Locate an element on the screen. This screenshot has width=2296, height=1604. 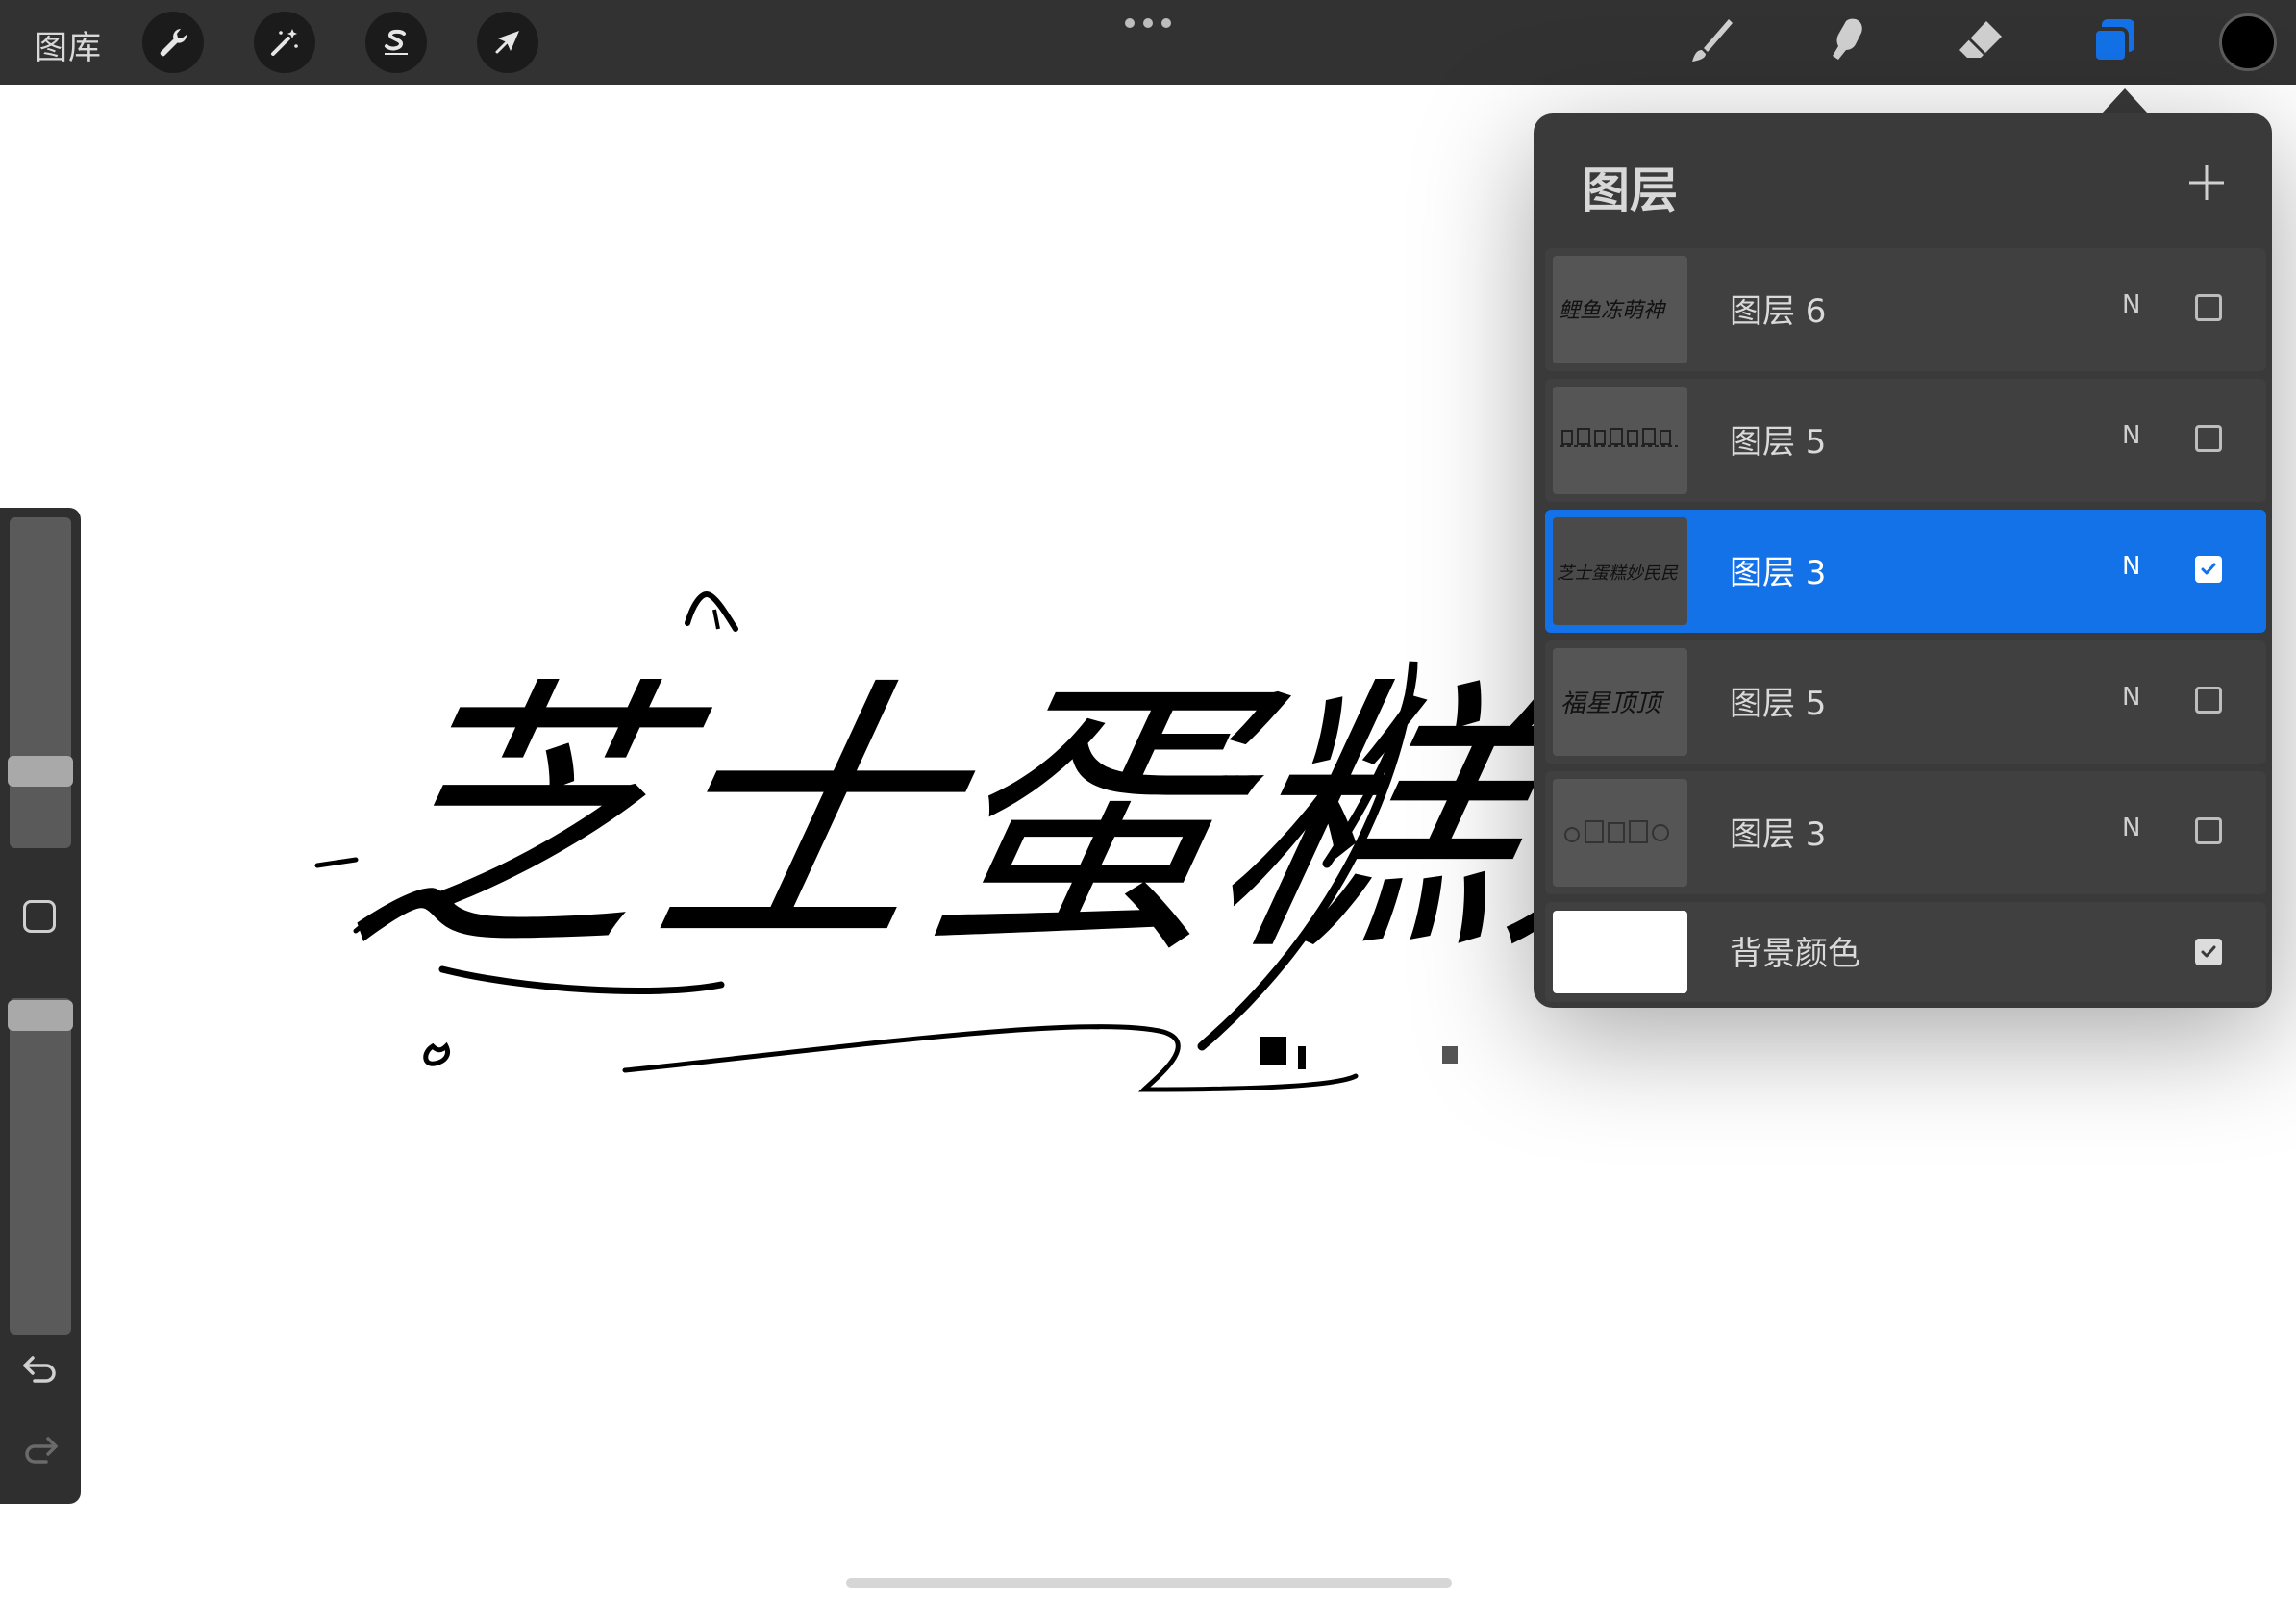
adjustments-button is located at coordinates (284, 42).